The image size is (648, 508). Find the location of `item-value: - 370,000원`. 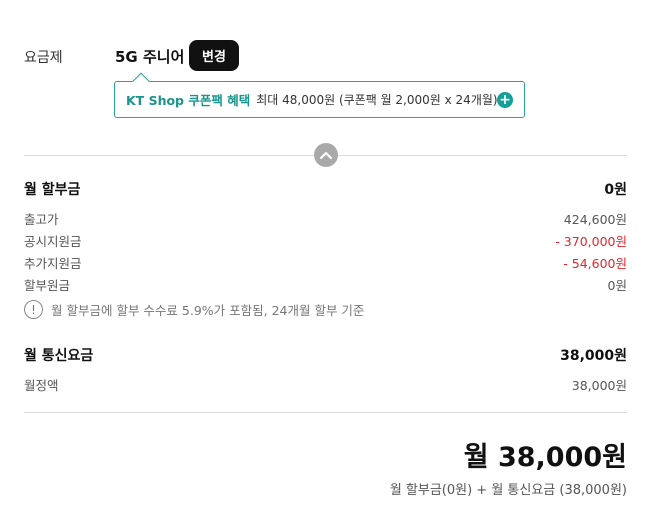

item-value: - 370,000원 is located at coordinates (591, 241).